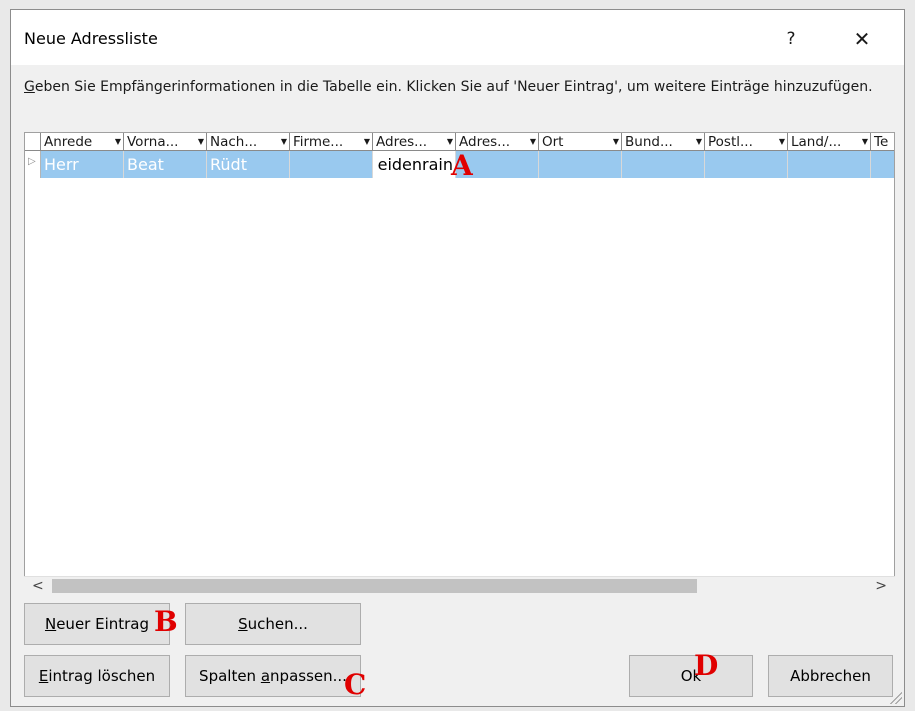 This screenshot has height=711, width=915. Describe the element at coordinates (829, 164) in the screenshot. I see `cell-land` at that location.